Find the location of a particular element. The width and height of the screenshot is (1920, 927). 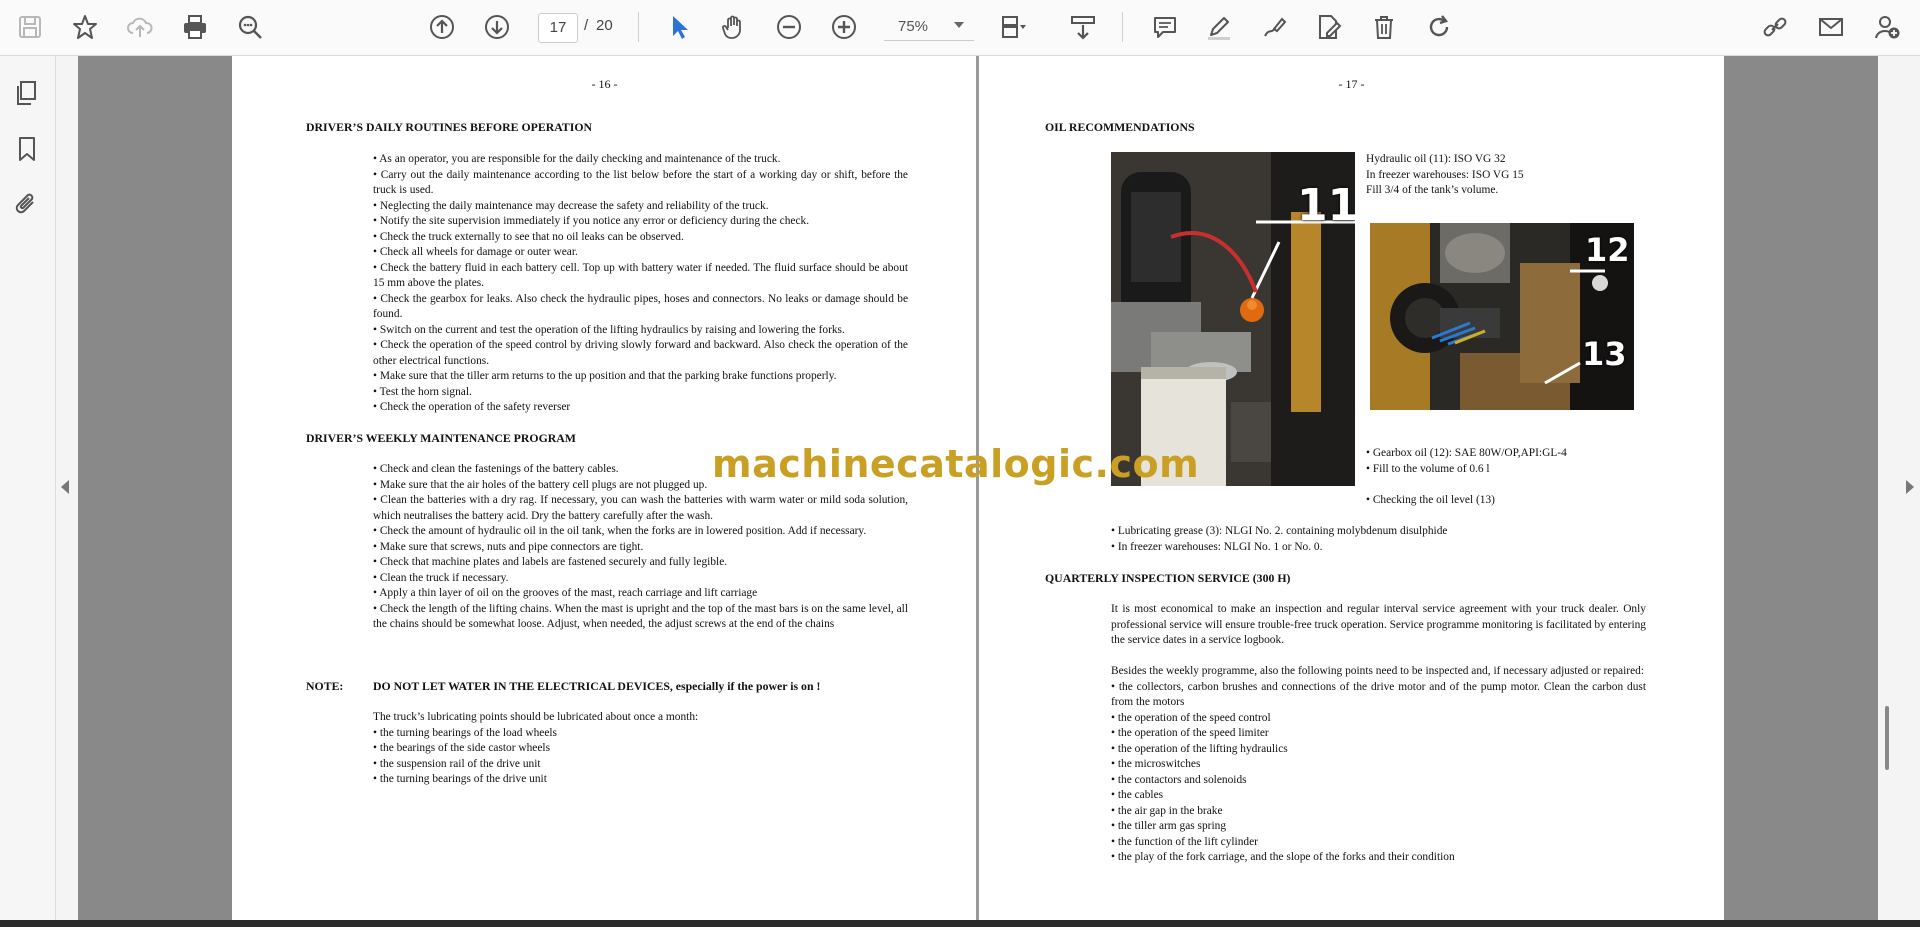

add-user-icon is located at coordinates (1887, 27).